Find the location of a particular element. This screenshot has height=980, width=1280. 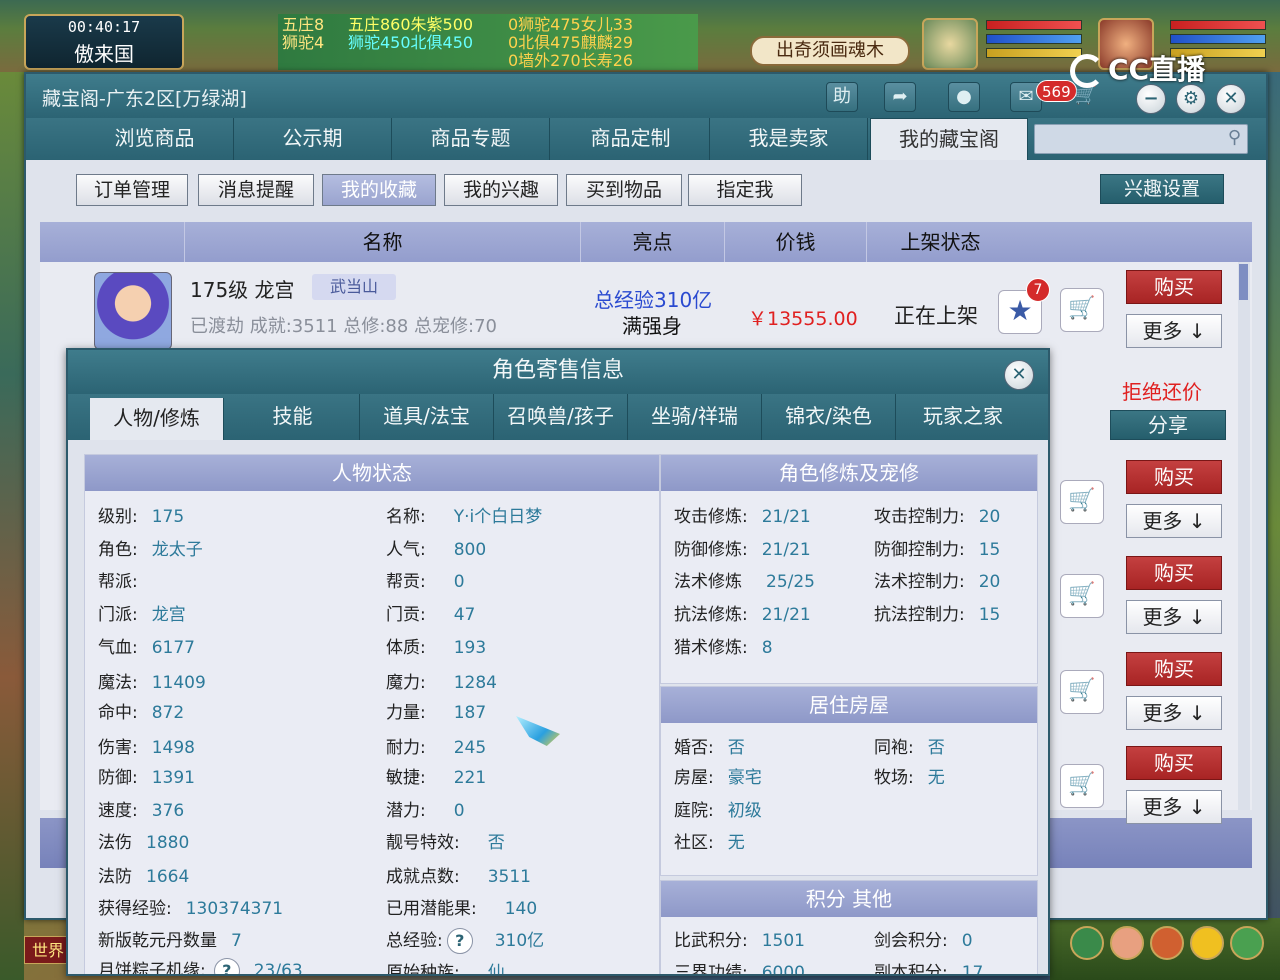

stat-key: 猎术修炼: is located at coordinates (711, 648).